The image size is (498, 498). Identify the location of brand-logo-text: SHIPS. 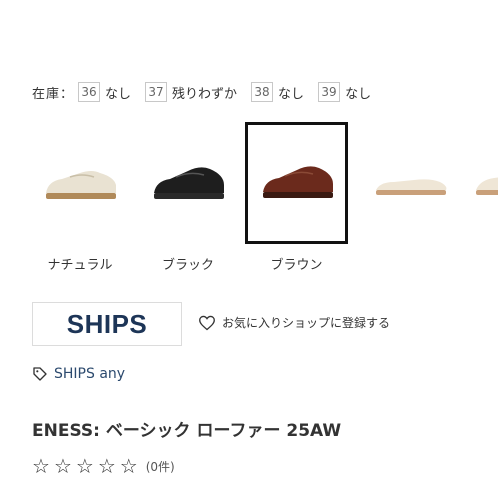
(107, 323).